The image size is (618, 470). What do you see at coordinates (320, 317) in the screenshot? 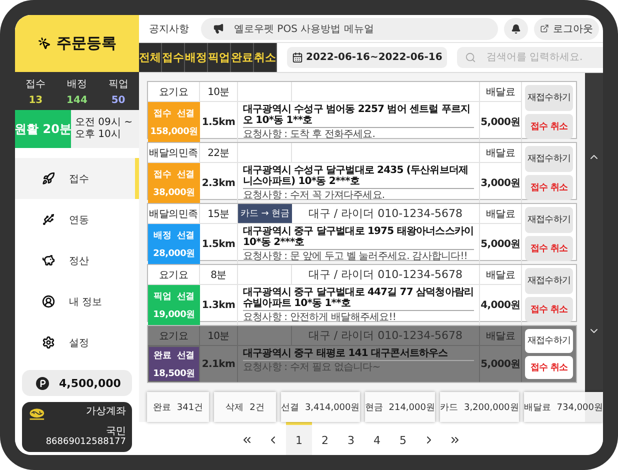
I see `request-note: 요청사항 : 안전하게 배달해주세요!!` at bounding box center [320, 317].